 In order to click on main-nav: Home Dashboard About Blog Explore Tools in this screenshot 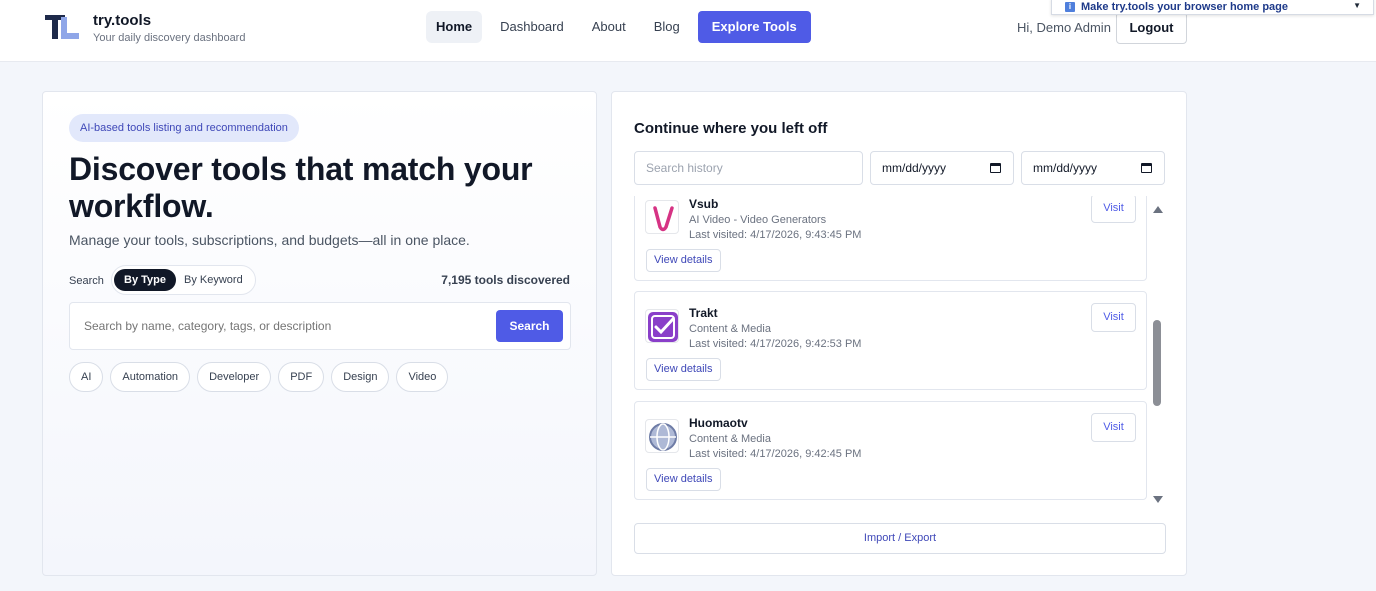, I will do `click(618, 27)`.